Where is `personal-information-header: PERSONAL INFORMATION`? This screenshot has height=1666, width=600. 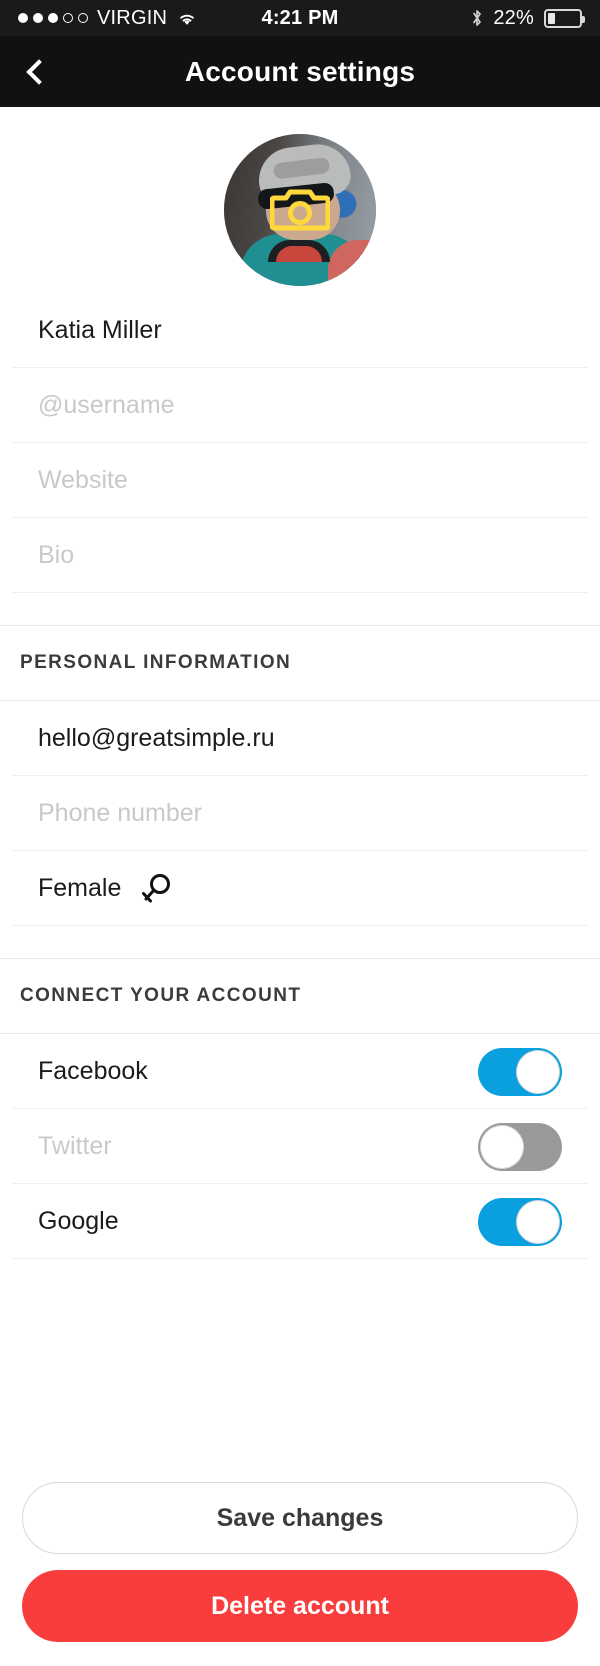
personal-information-header: PERSONAL INFORMATION is located at coordinates (156, 662).